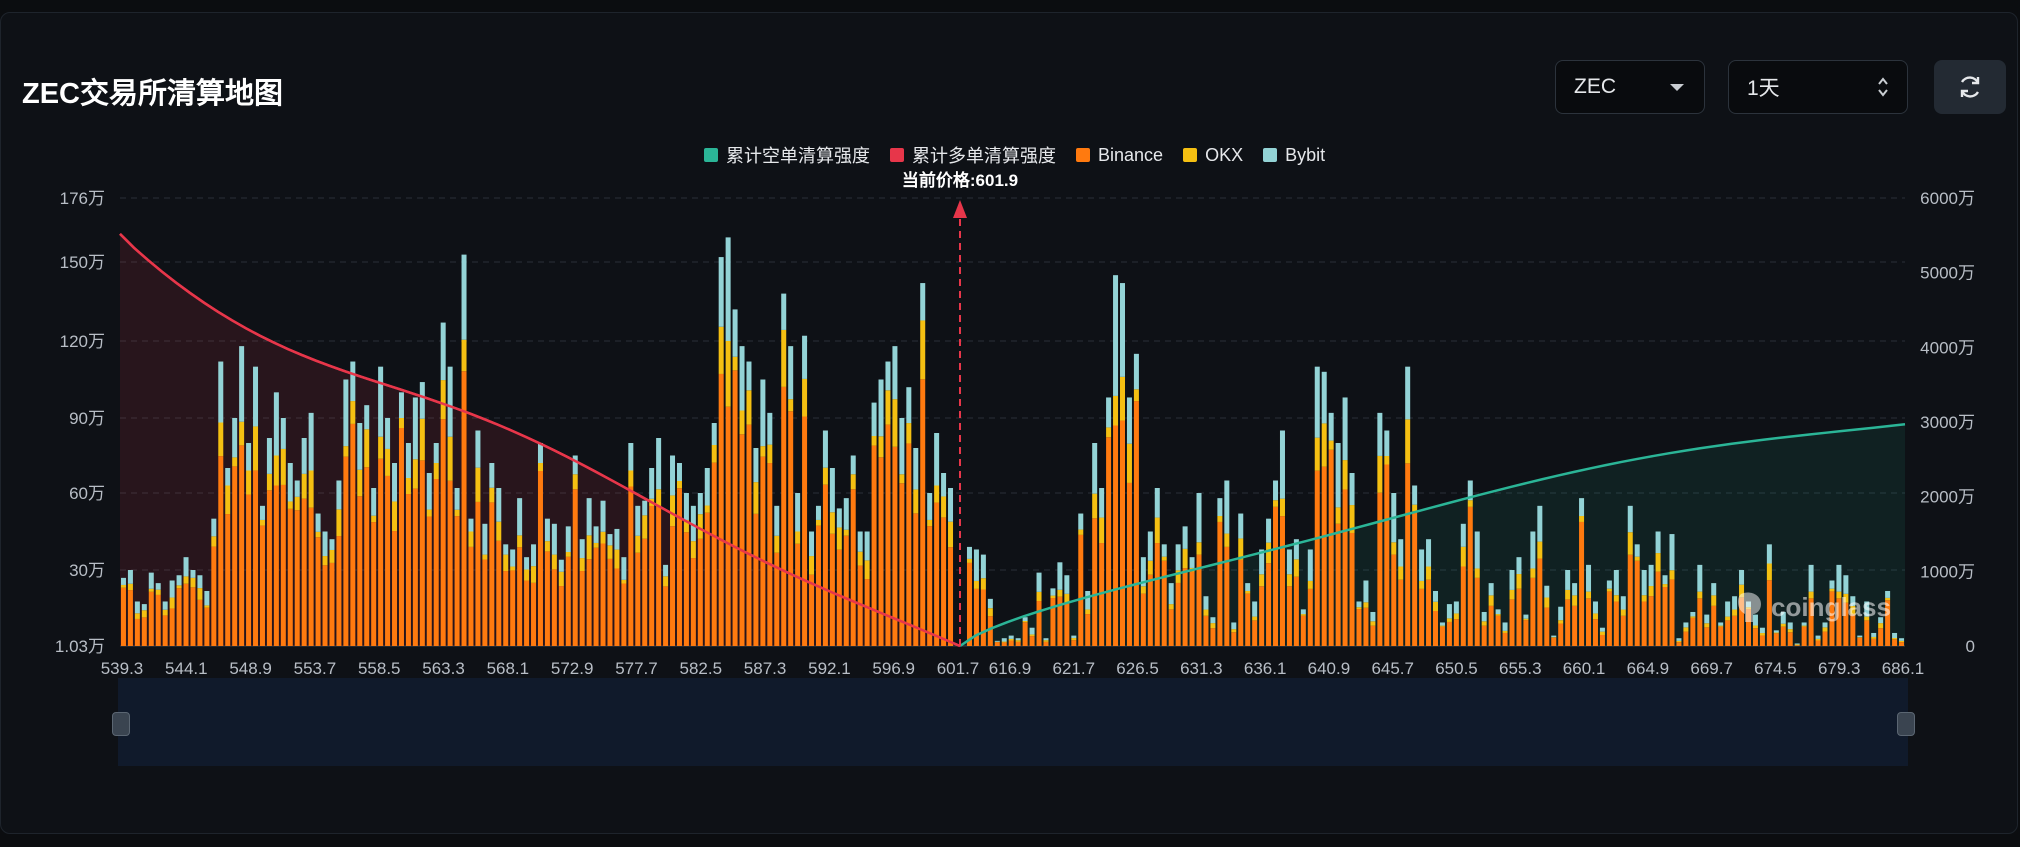  Describe the element at coordinates (1265, 668) in the screenshot. I see `x-tick-label: 636.1` at that location.